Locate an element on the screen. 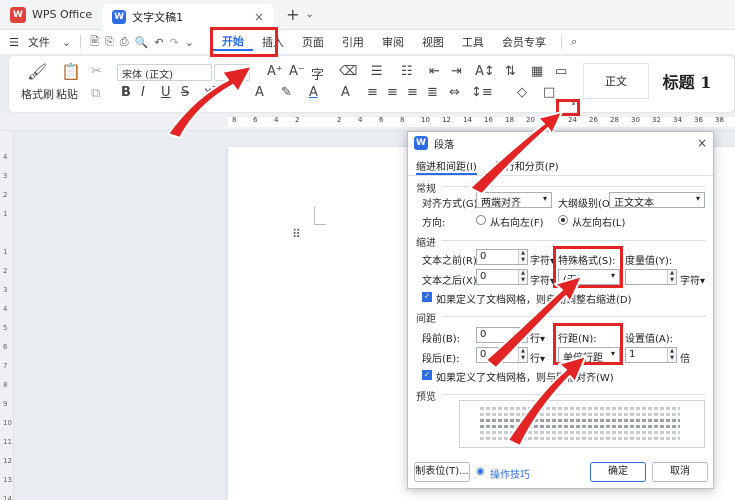 The height and width of the screenshot is (500, 735). strikethrough-icon: S̶ is located at coordinates (185, 92).